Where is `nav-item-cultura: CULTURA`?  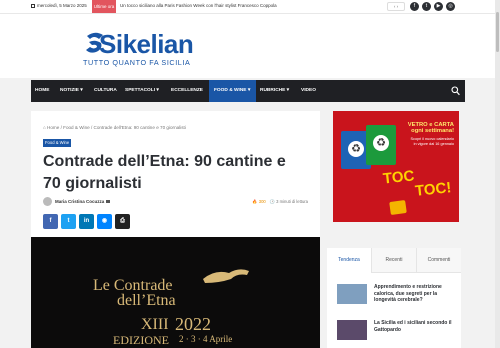
nav-item-cultura: CULTURA is located at coordinates (105, 91).